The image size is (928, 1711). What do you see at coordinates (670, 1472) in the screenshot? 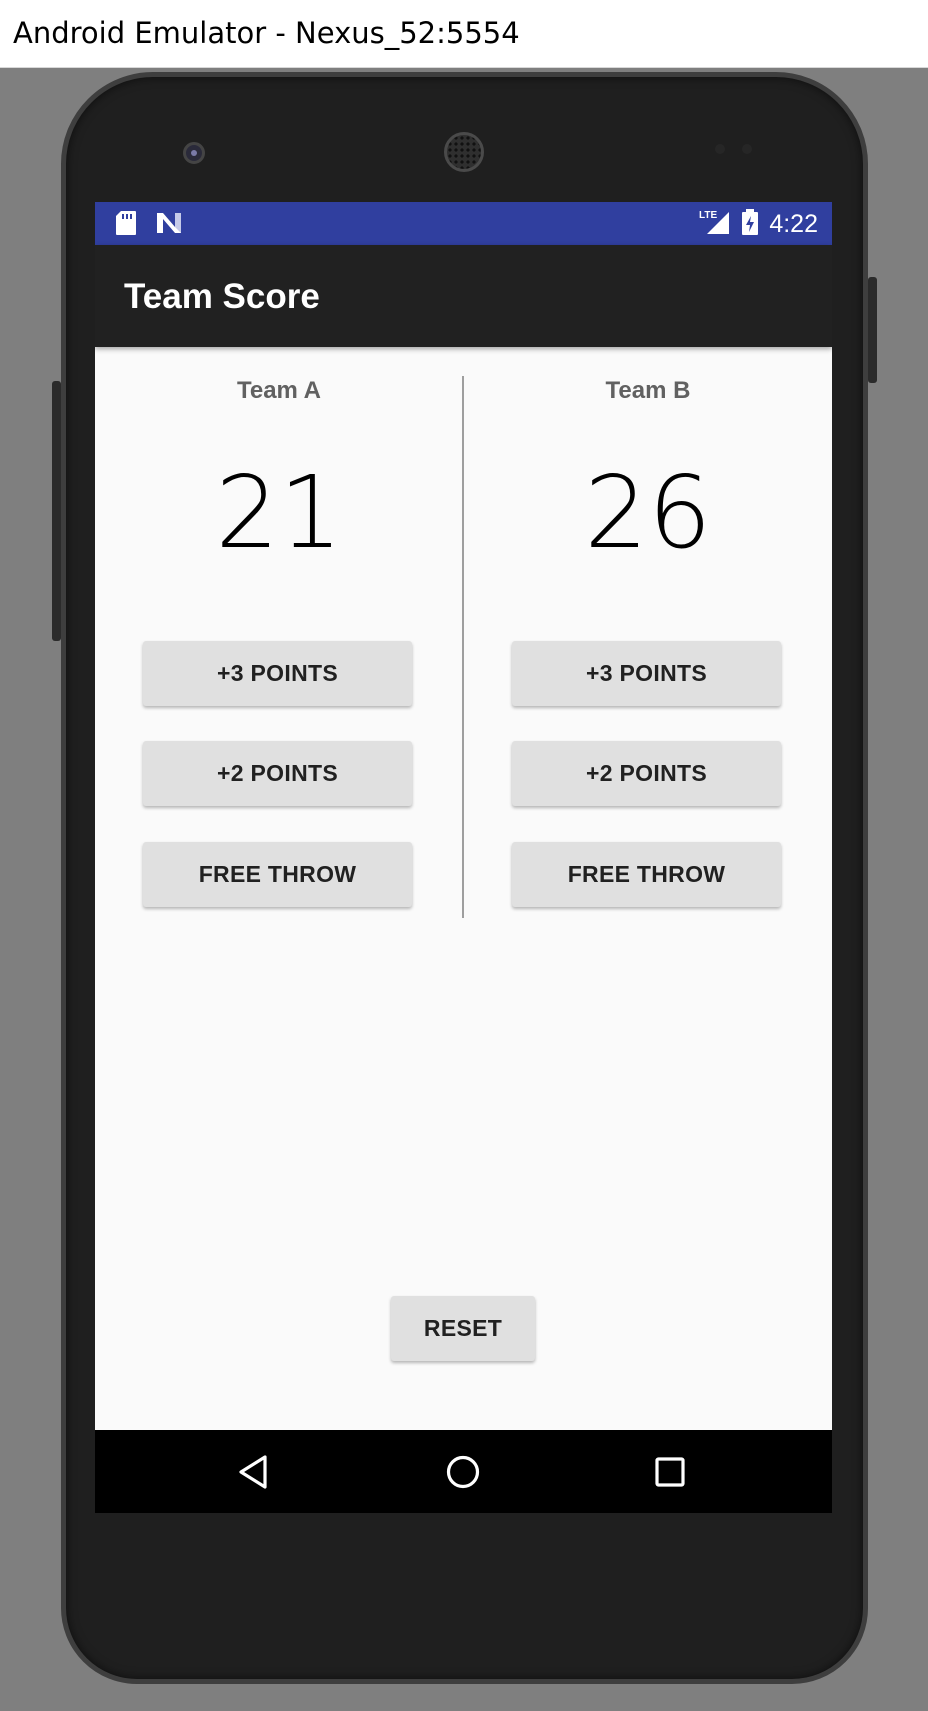
I see `recents-icon` at bounding box center [670, 1472].